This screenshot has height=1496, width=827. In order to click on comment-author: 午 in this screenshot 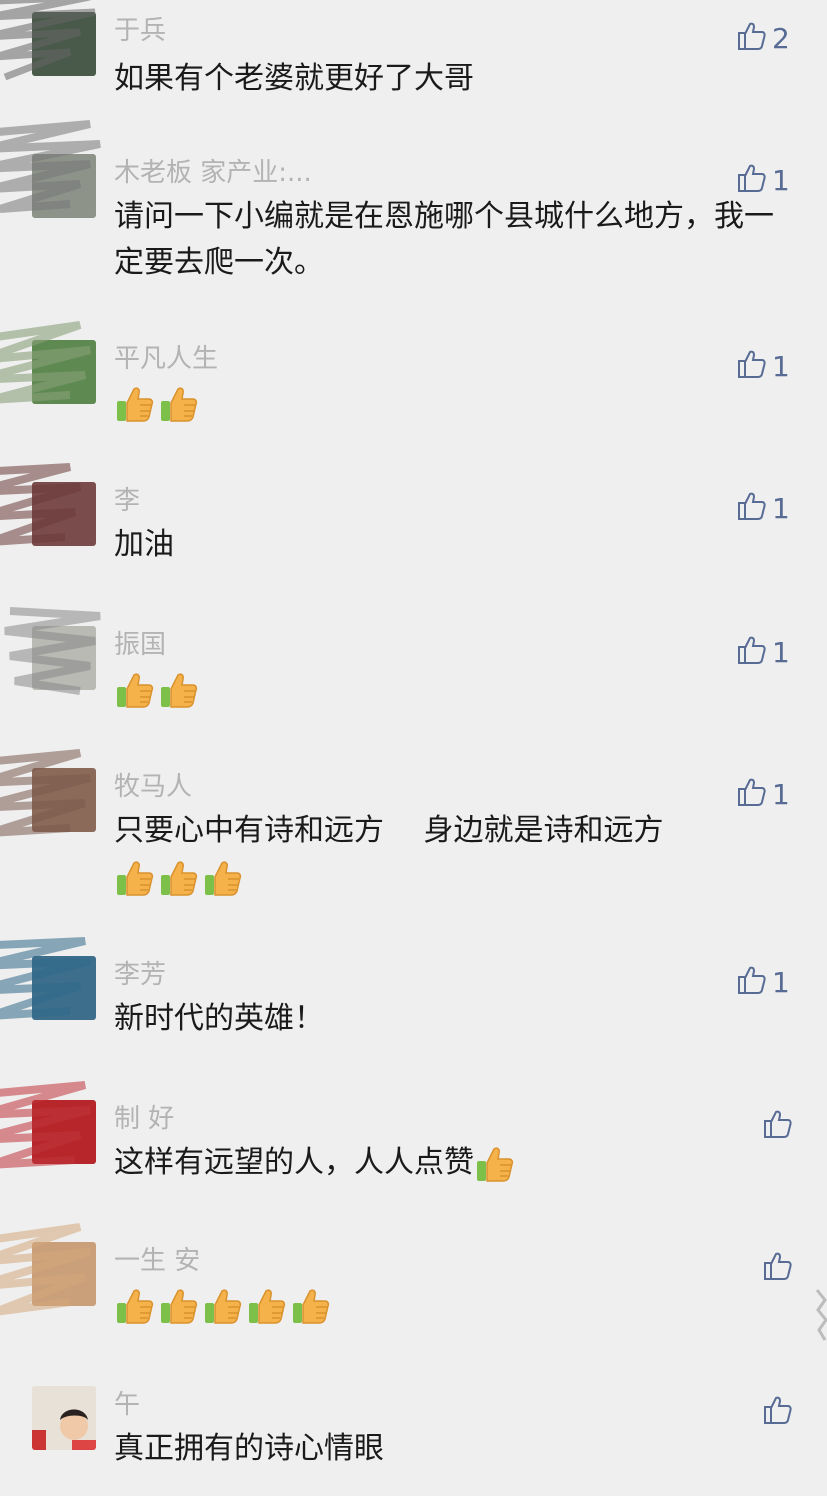, I will do `click(127, 1405)`.